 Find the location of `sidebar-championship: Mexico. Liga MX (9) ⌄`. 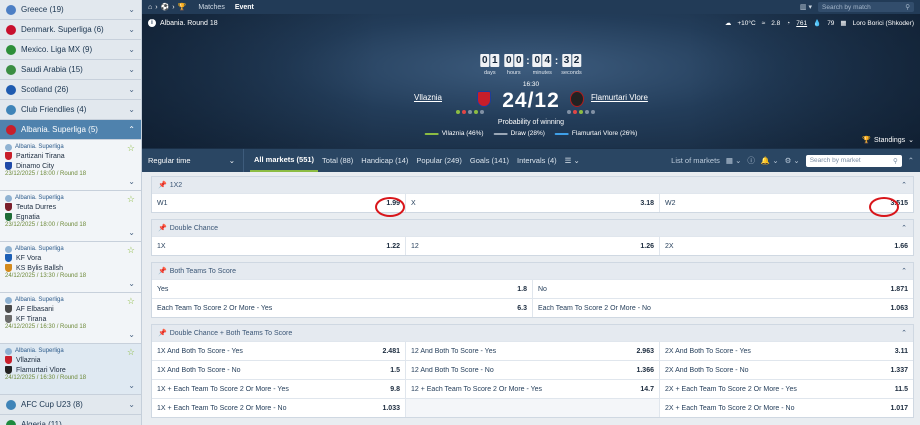

sidebar-championship: Mexico. Liga MX (9) ⌄ is located at coordinates (70, 50).